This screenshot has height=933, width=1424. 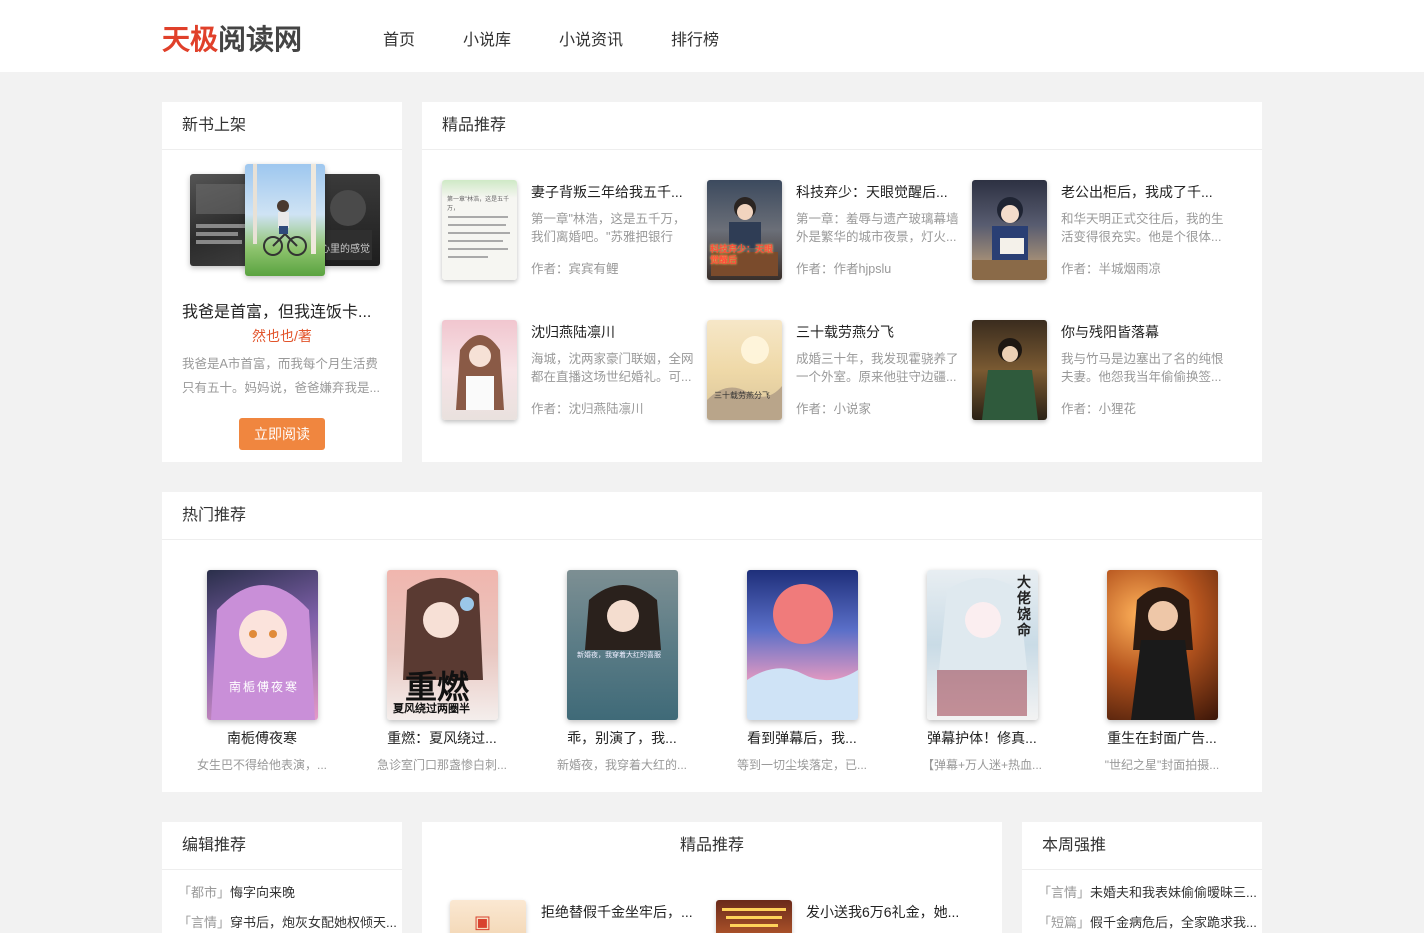 What do you see at coordinates (845, 332) in the screenshot?
I see `book-title: 三十载劳燕分飞` at bounding box center [845, 332].